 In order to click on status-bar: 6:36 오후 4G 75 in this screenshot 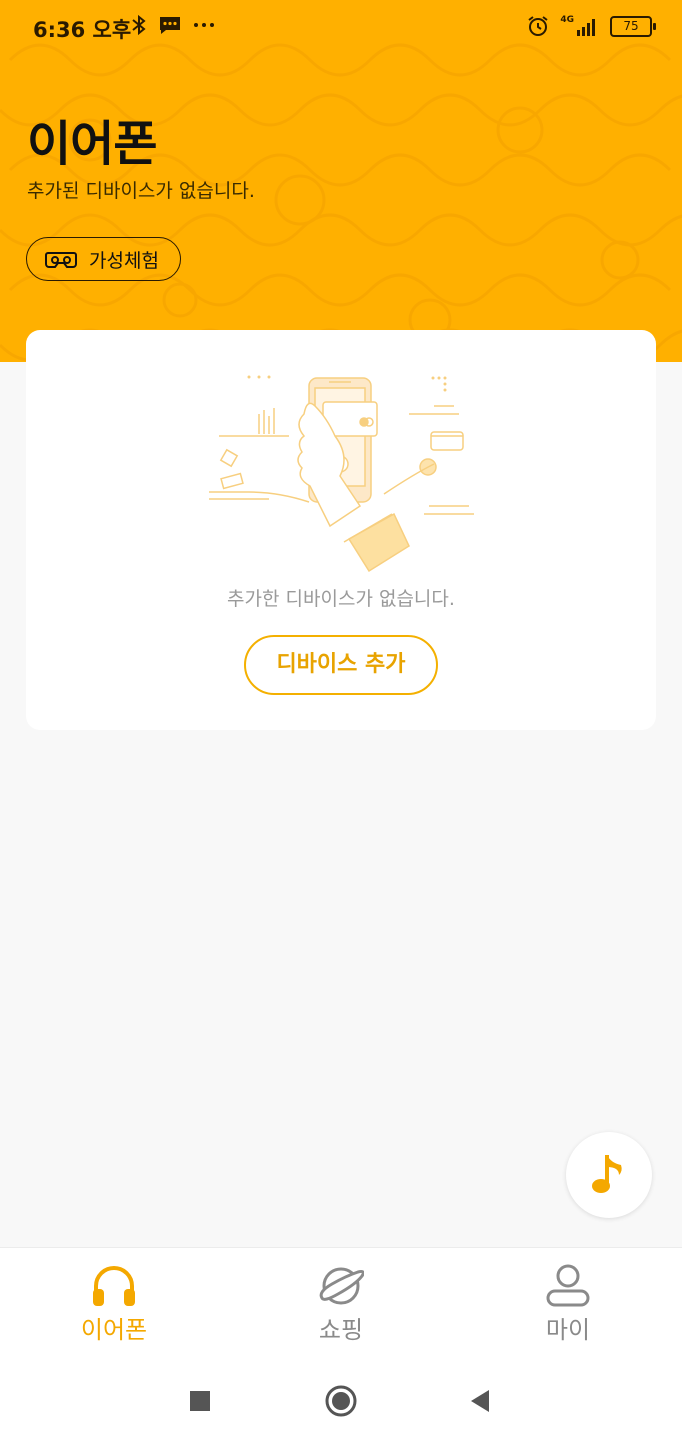, I will do `click(341, 29)`.